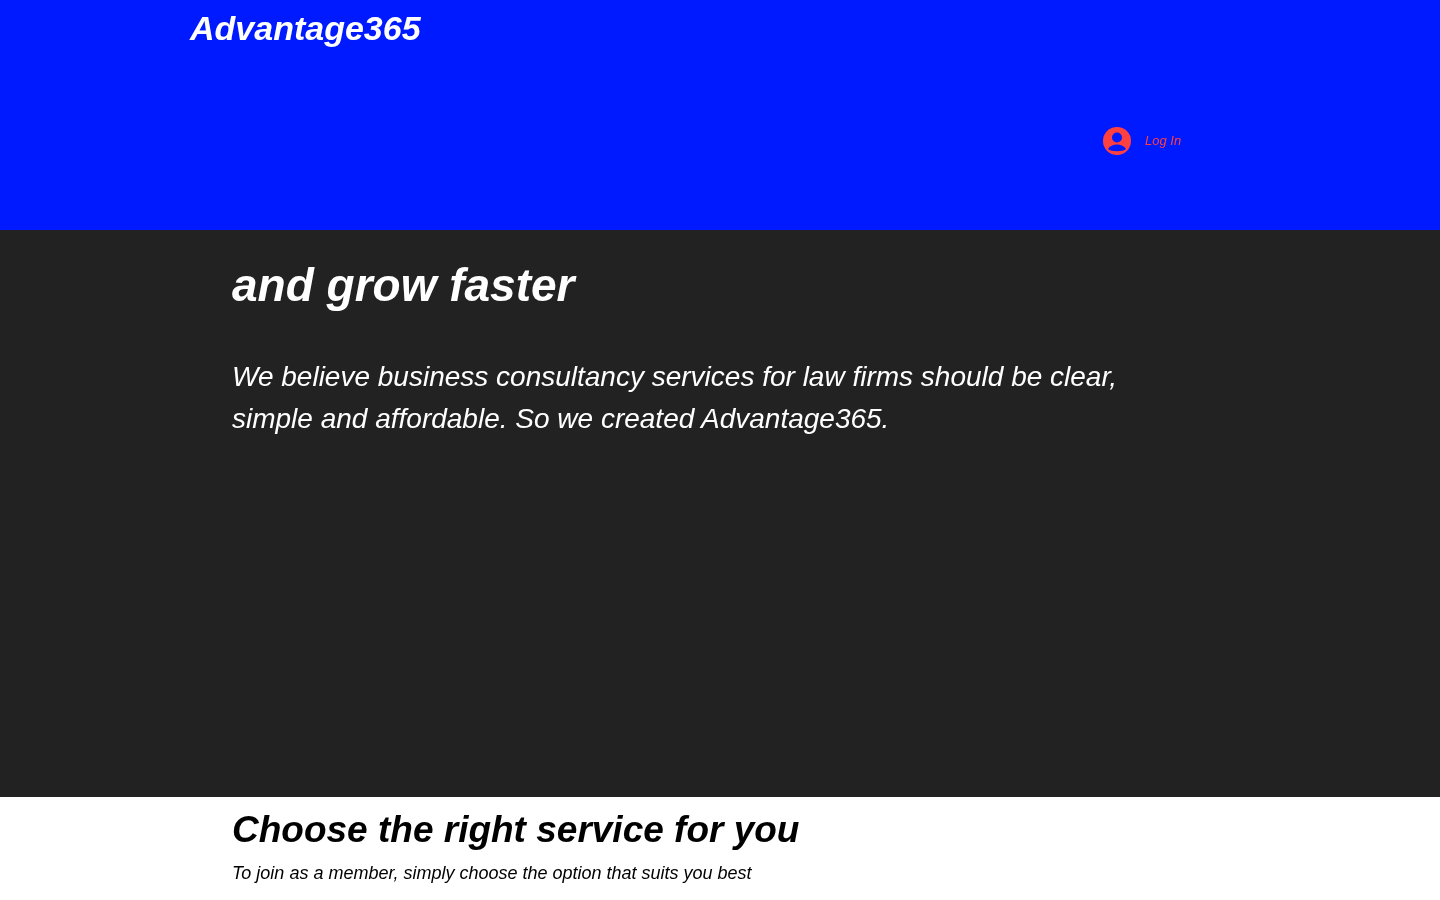 This screenshot has height=900, width=1440. I want to click on user-avatar-icon, so click(1117, 141).